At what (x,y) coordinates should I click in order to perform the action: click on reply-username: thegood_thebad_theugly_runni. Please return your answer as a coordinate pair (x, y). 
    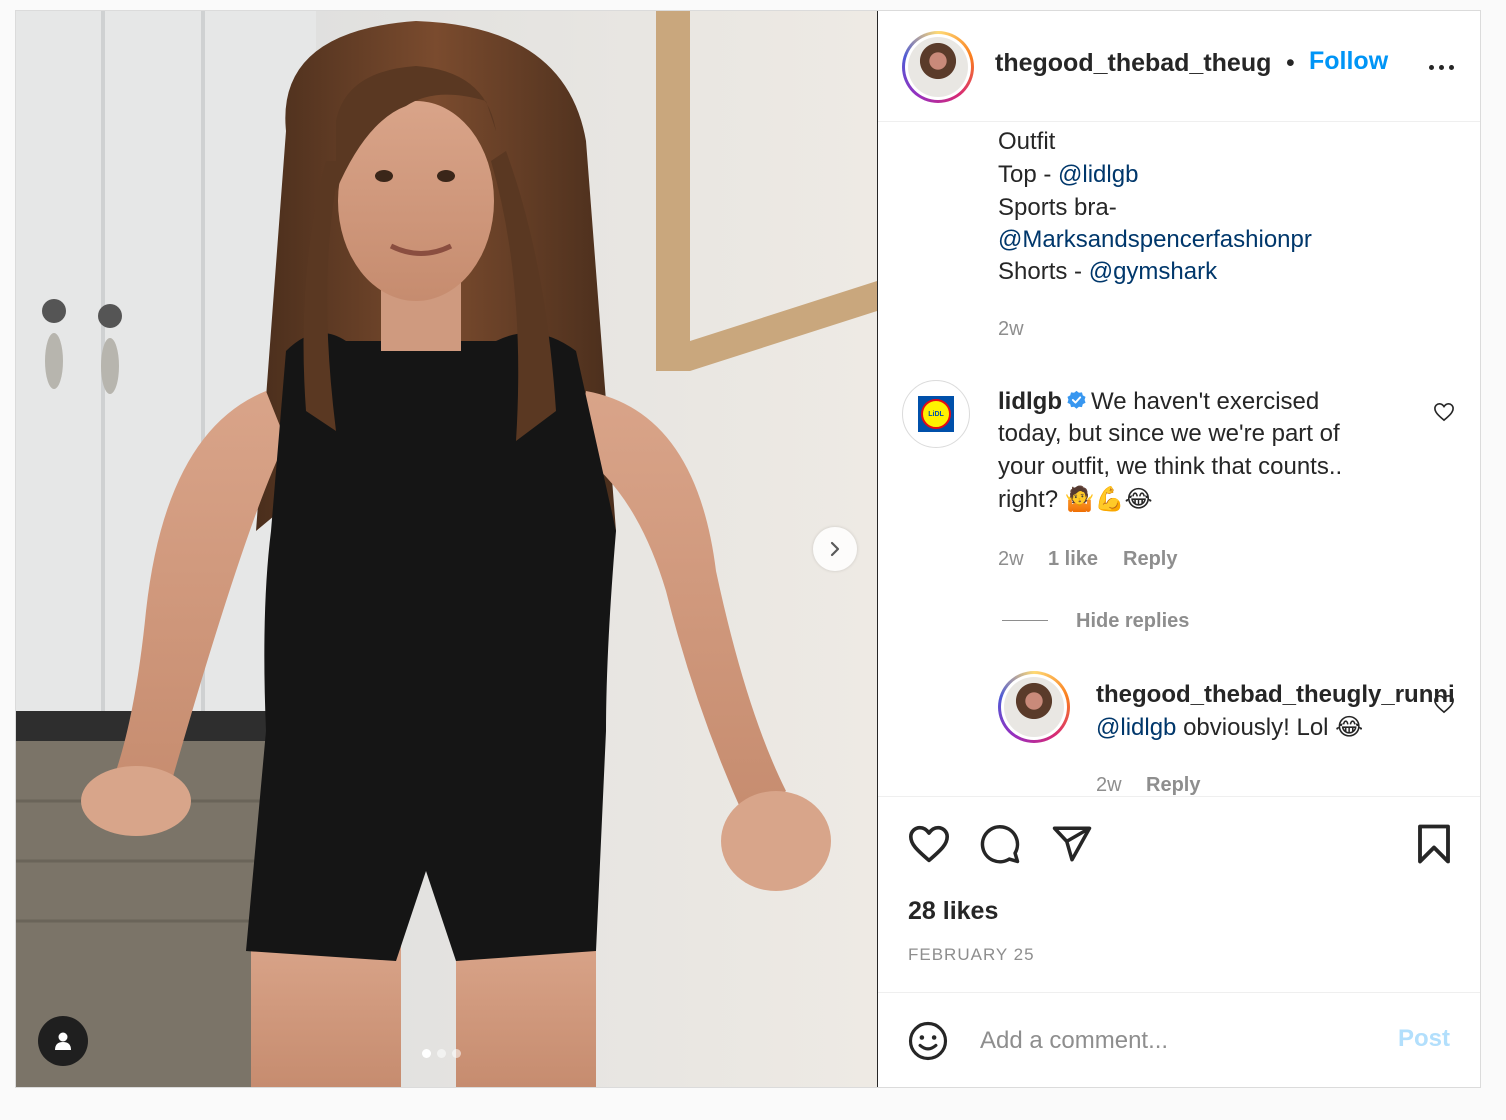
    Looking at the image, I should click on (1275, 694).